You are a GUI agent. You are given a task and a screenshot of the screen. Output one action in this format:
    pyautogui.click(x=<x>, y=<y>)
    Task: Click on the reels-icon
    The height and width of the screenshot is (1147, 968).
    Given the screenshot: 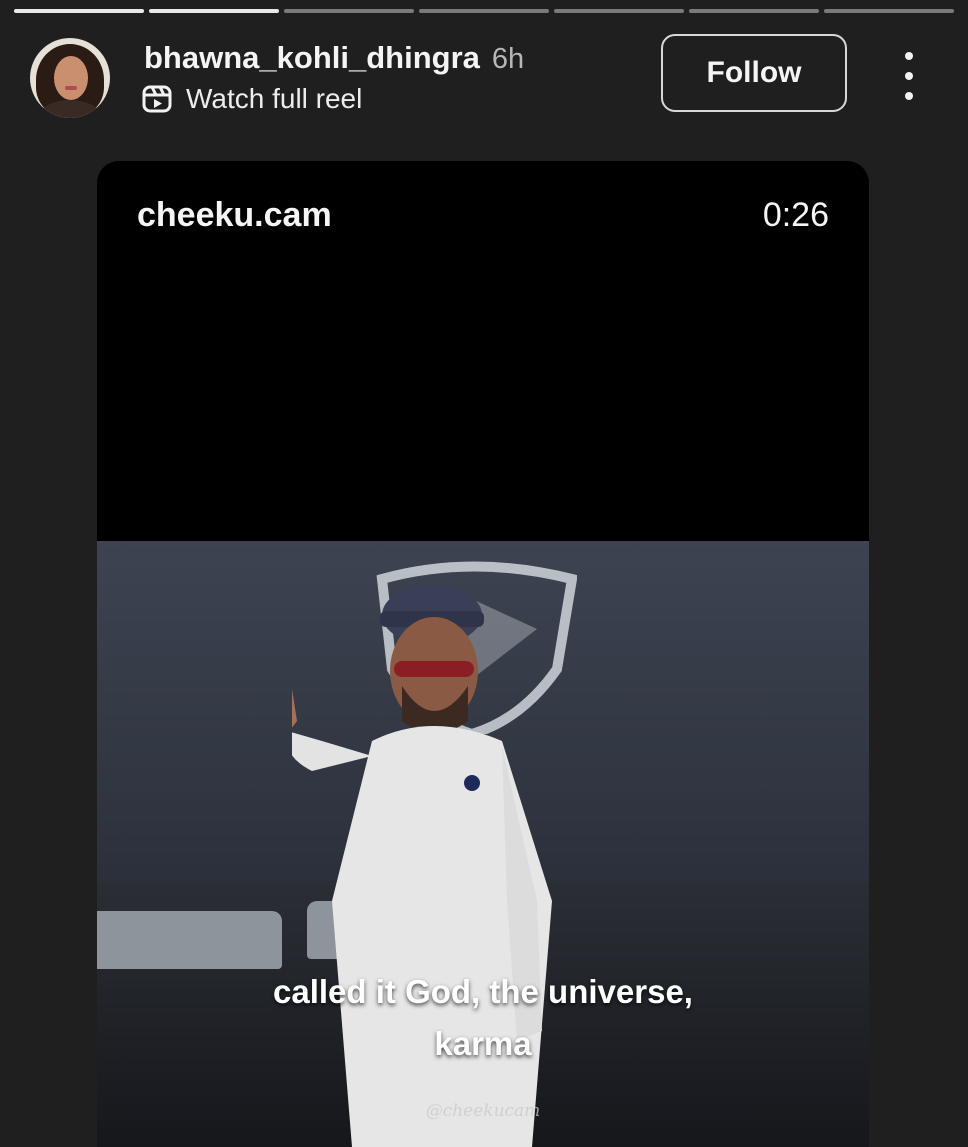 What is the action you would take?
    pyautogui.click(x=157, y=99)
    